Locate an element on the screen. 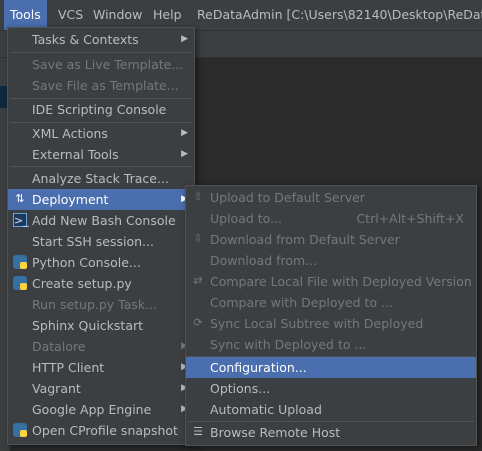 This screenshot has width=482, height=451. menu-tools: Tools is located at coordinates (25, 15).